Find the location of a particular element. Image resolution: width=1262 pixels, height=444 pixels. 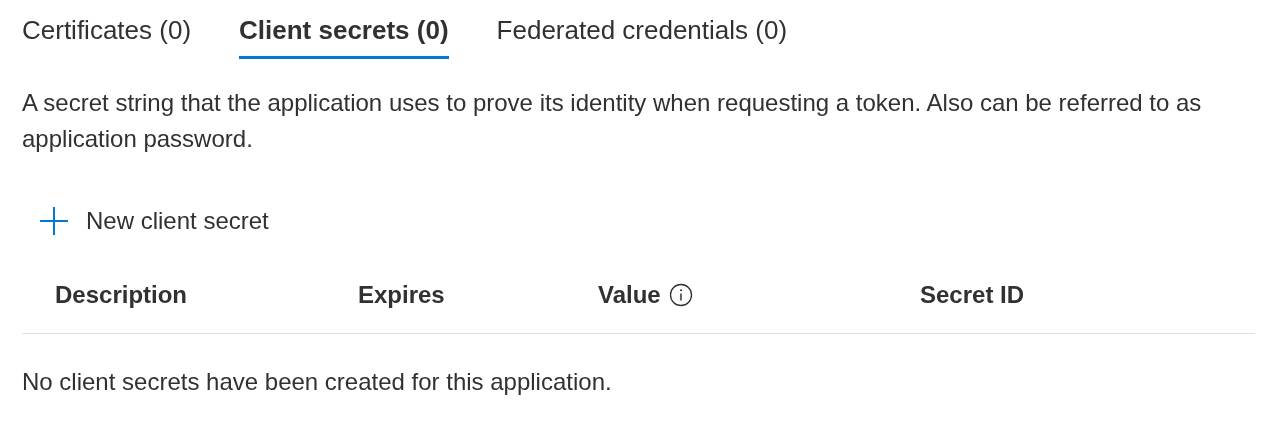

column-header: Value is located at coordinates (629, 295).